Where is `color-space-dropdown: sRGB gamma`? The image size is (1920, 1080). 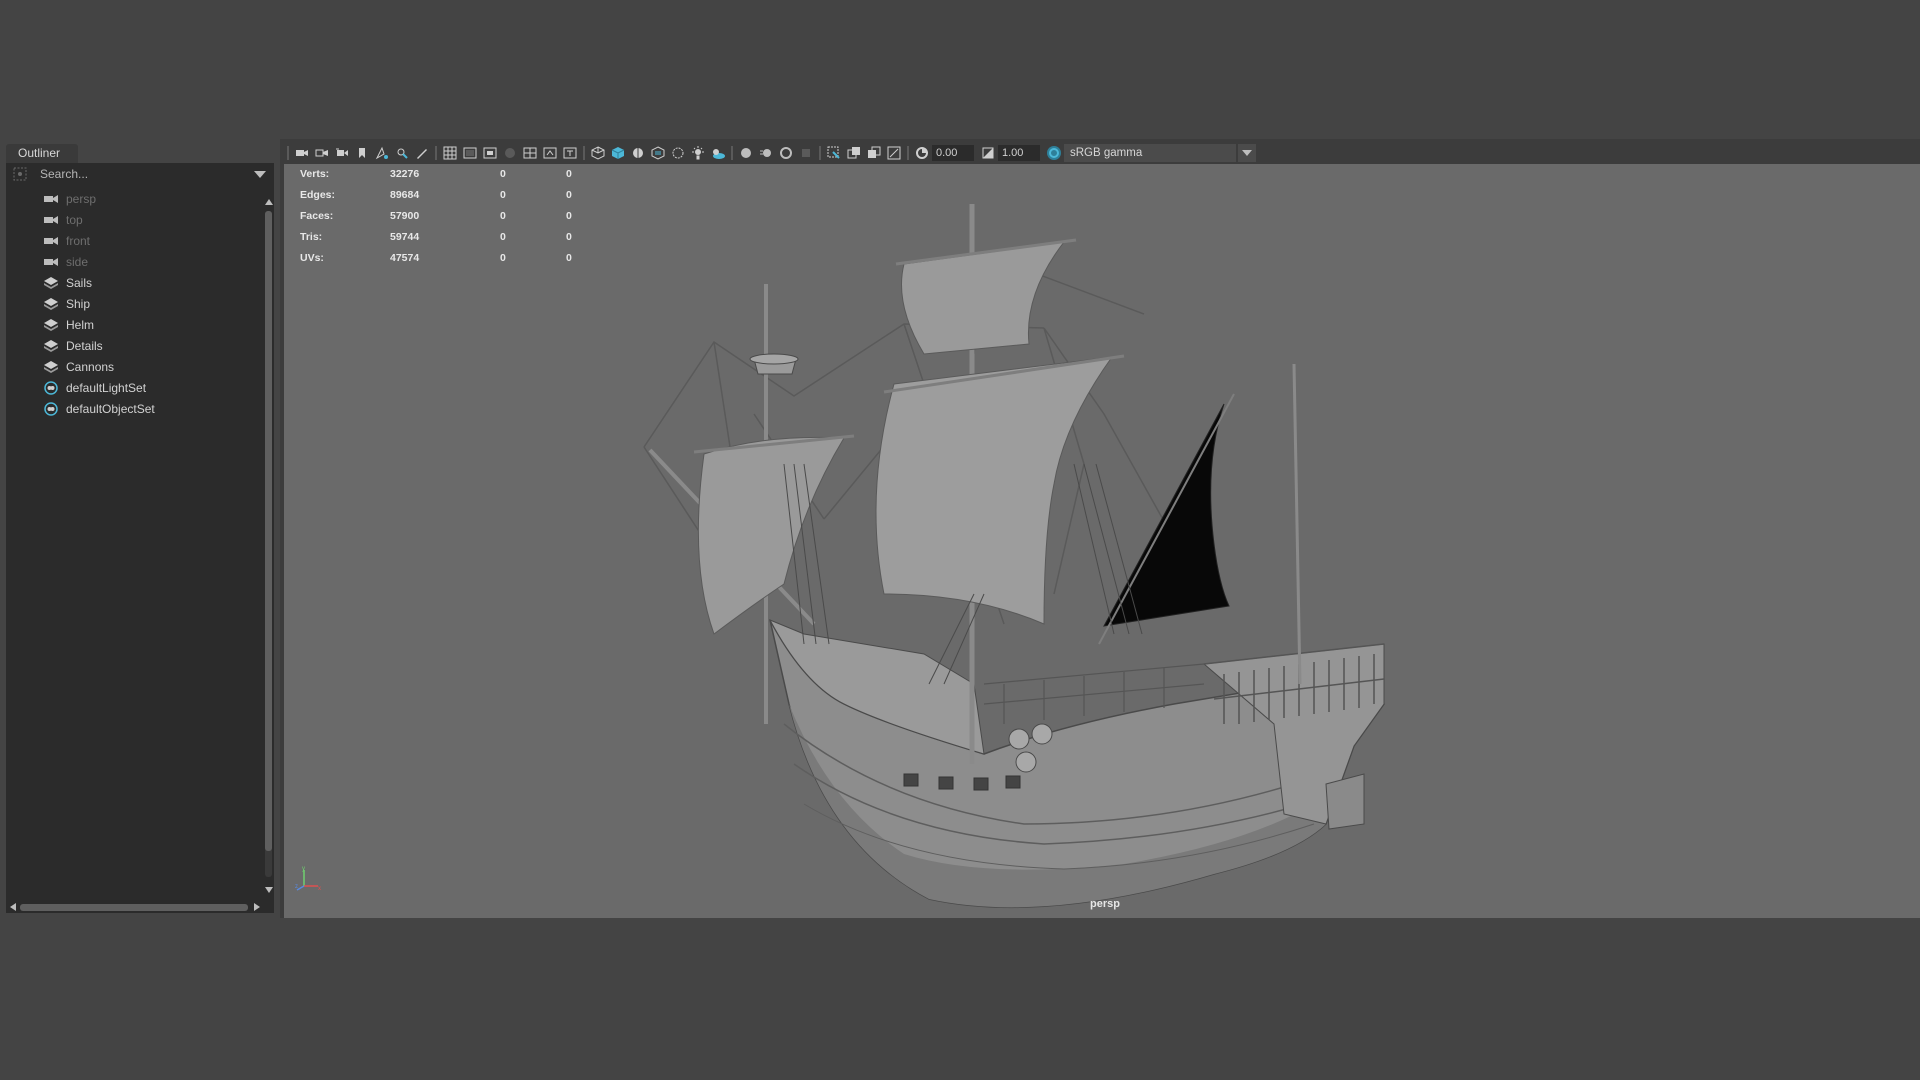 color-space-dropdown: sRGB gamma is located at coordinates (1150, 153).